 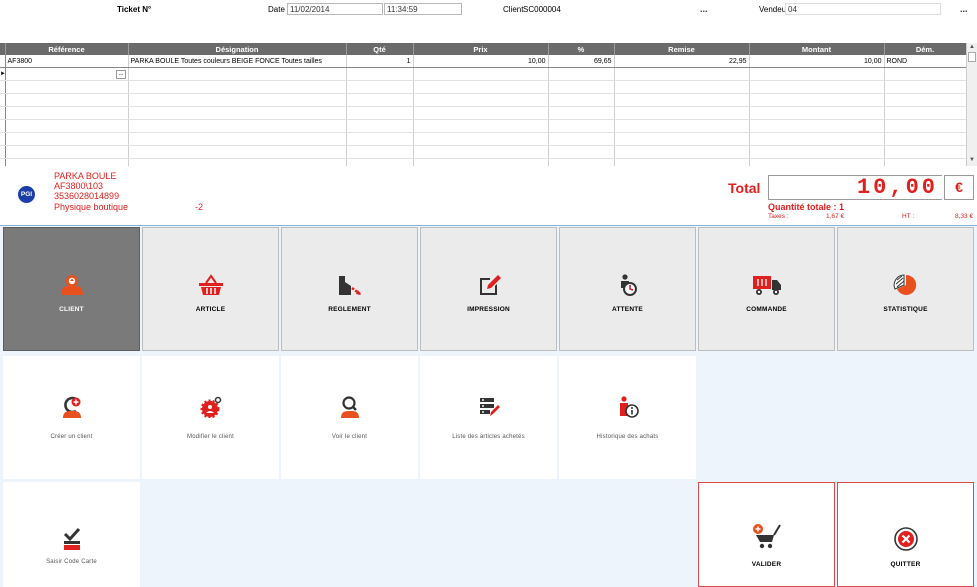 What do you see at coordinates (855, 187) in the screenshot?
I see `total-display: 10,00` at bounding box center [855, 187].